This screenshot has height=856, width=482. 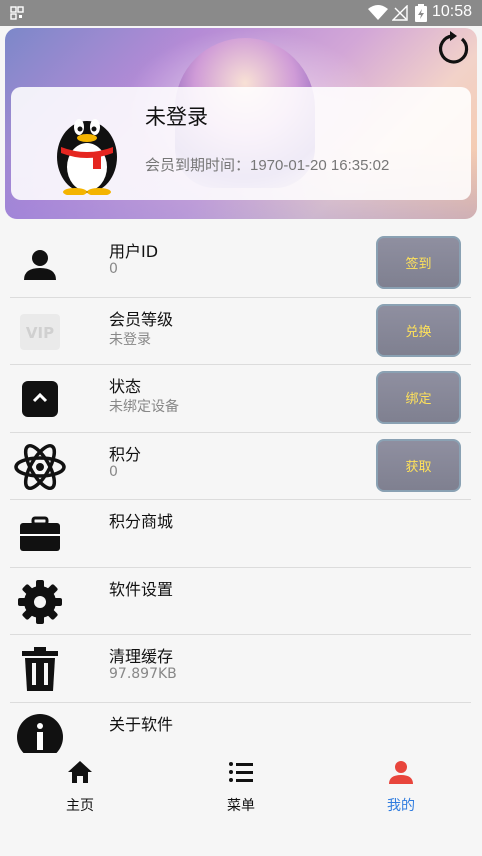 I want to click on nav-mine: 我的, so click(x=401, y=787).